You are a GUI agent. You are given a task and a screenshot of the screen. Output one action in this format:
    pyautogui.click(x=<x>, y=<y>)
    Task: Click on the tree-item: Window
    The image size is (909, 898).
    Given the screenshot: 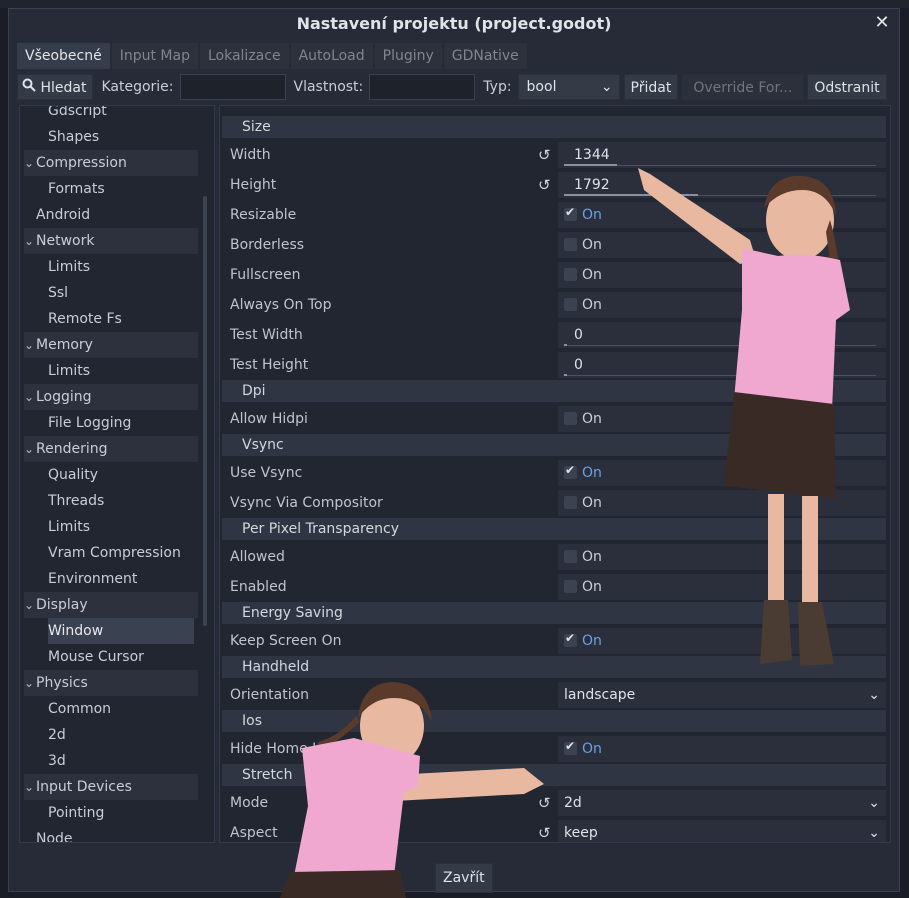 What is the action you would take?
    pyautogui.click(x=121, y=631)
    